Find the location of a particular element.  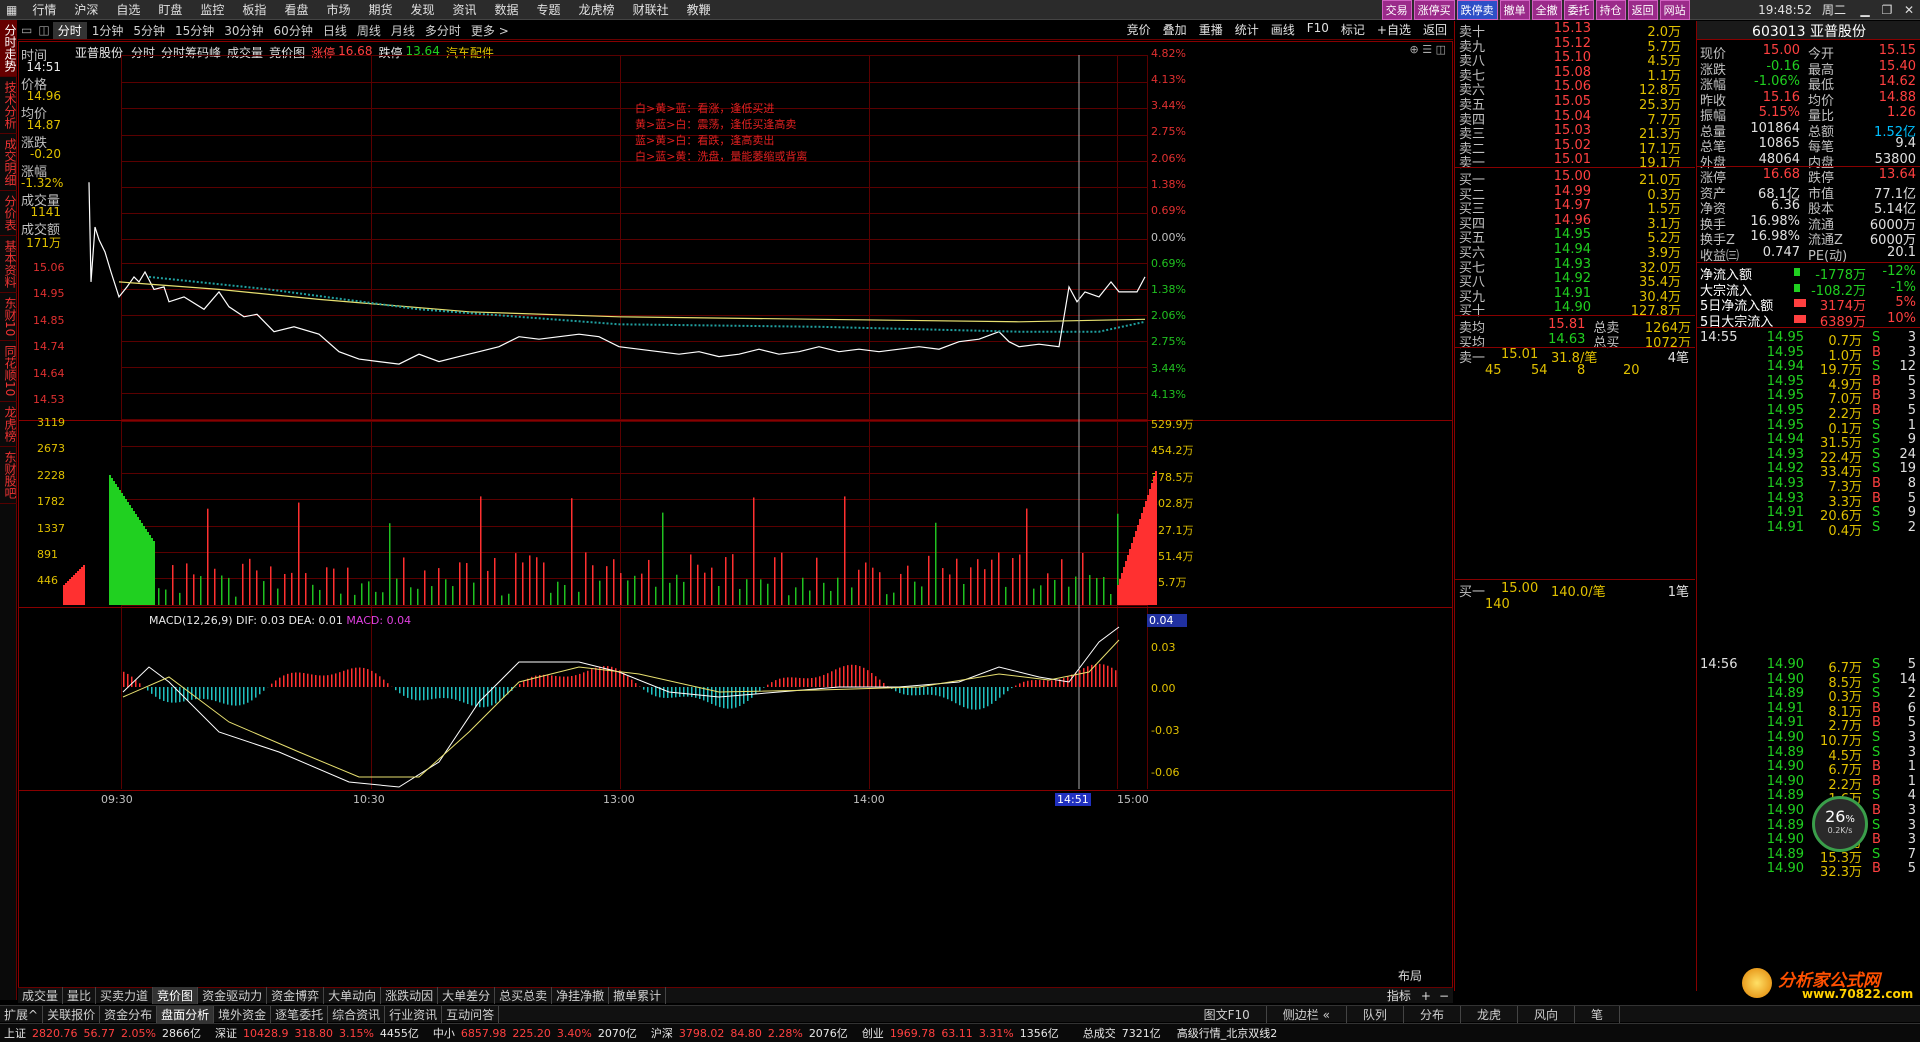

chart-tool-button: 返回 is located at coordinates (1435, 29).